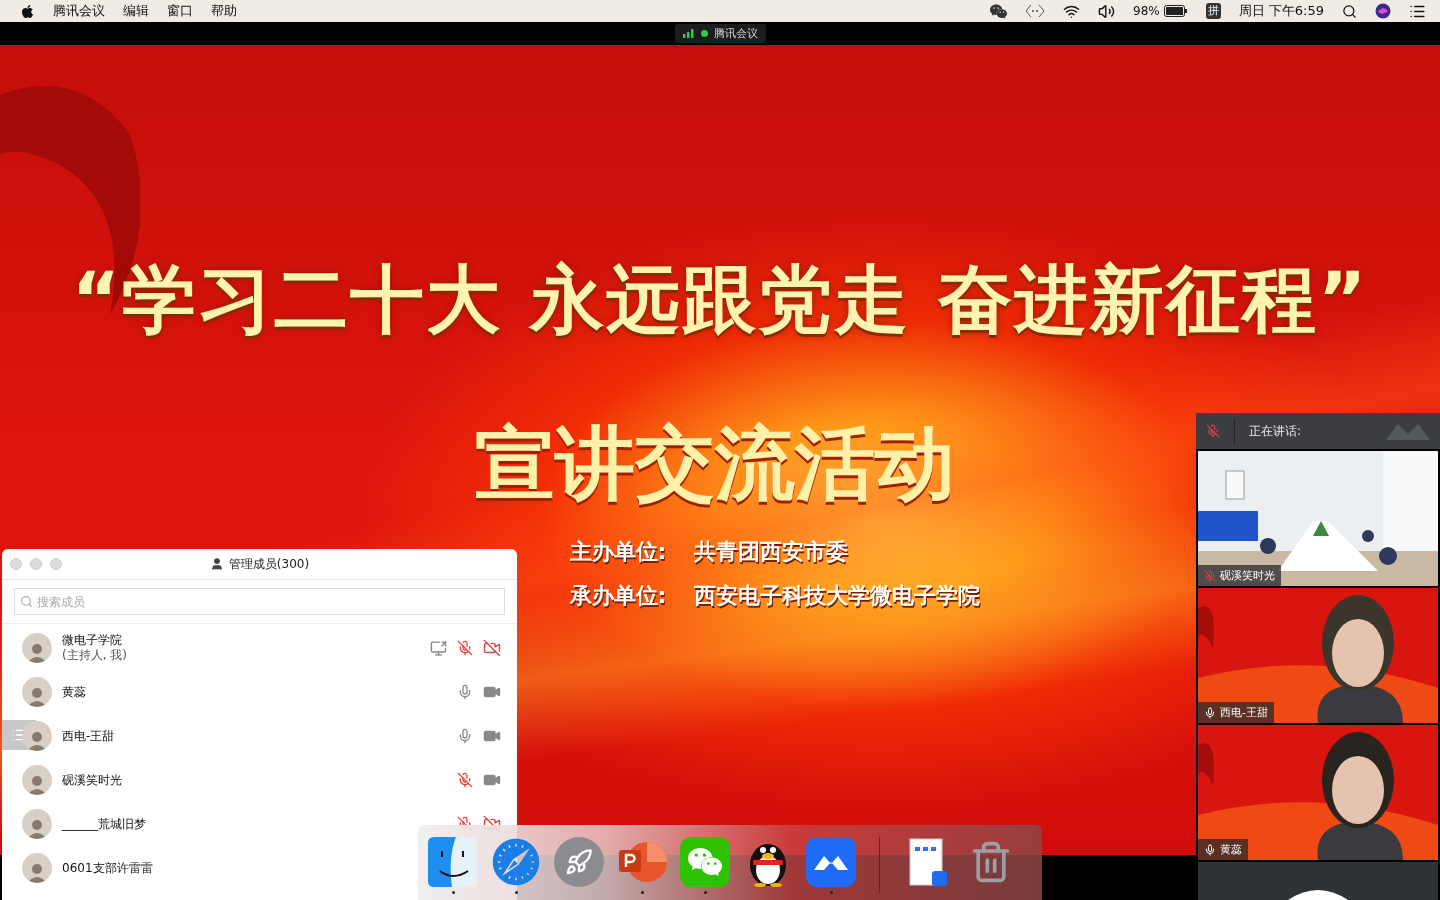 Image resolution: width=1440 pixels, height=900 pixels. Describe the element at coordinates (618, 552) in the screenshot. I see `organizer-label: 主办单位:` at that location.